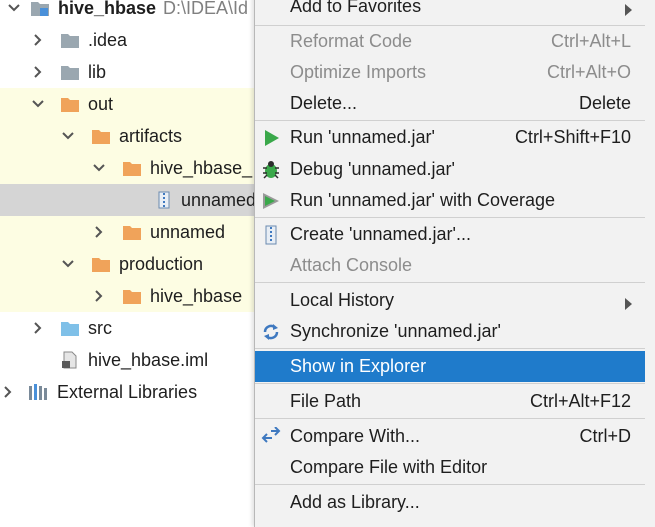 This screenshot has height=527, width=655. What do you see at coordinates (389, 467) in the screenshot?
I see `menu-item-label: Compare File with Editor` at bounding box center [389, 467].